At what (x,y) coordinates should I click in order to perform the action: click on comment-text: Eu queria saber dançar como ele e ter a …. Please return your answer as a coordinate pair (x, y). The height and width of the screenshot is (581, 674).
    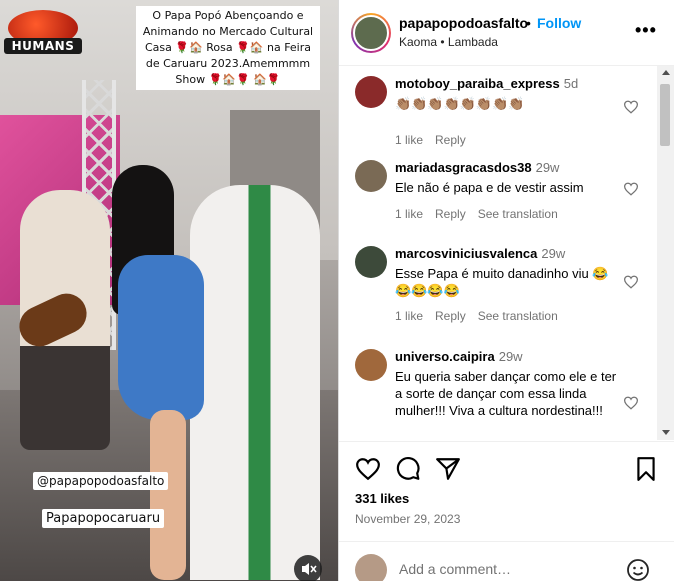
    Looking at the image, I should click on (506, 393).